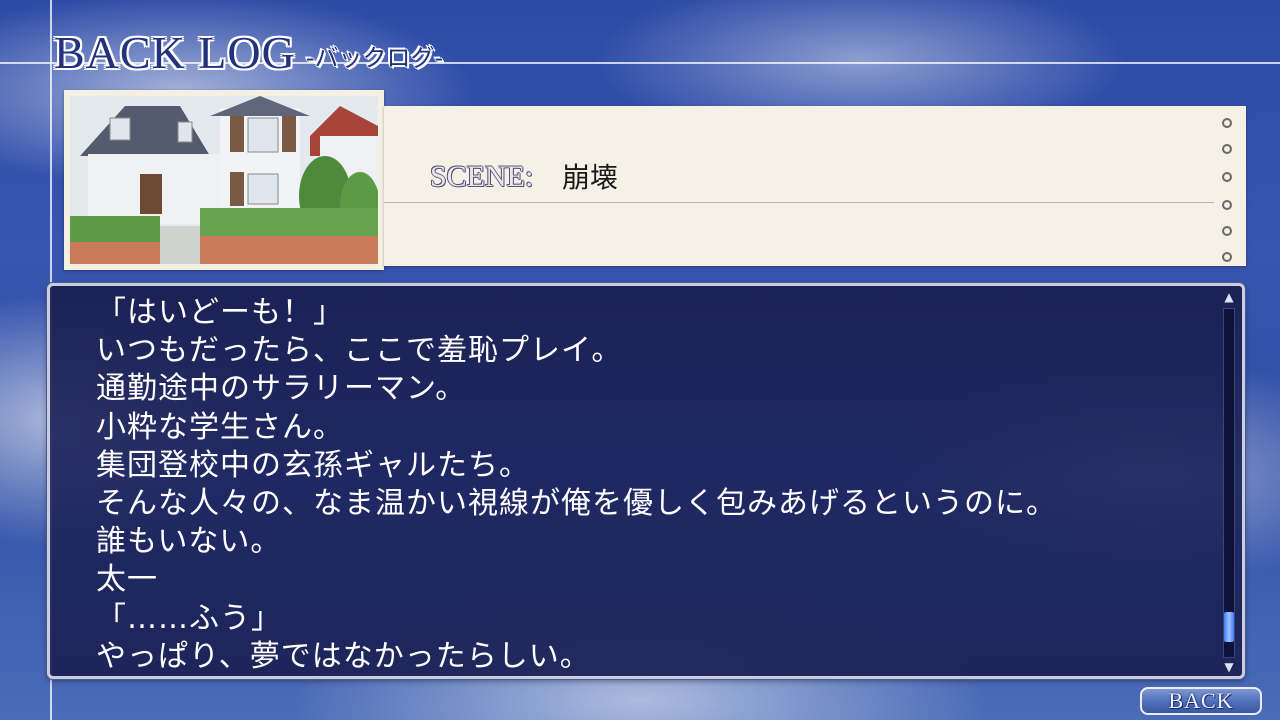 The image size is (1280, 720). I want to click on log-line: 誰もいない。, so click(576, 542).